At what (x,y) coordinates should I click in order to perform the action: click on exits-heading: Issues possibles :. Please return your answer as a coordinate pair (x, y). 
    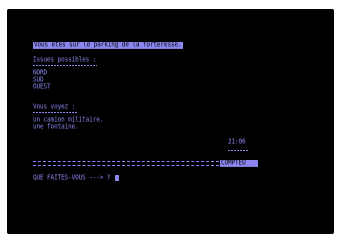
    Looking at the image, I should click on (65, 59).